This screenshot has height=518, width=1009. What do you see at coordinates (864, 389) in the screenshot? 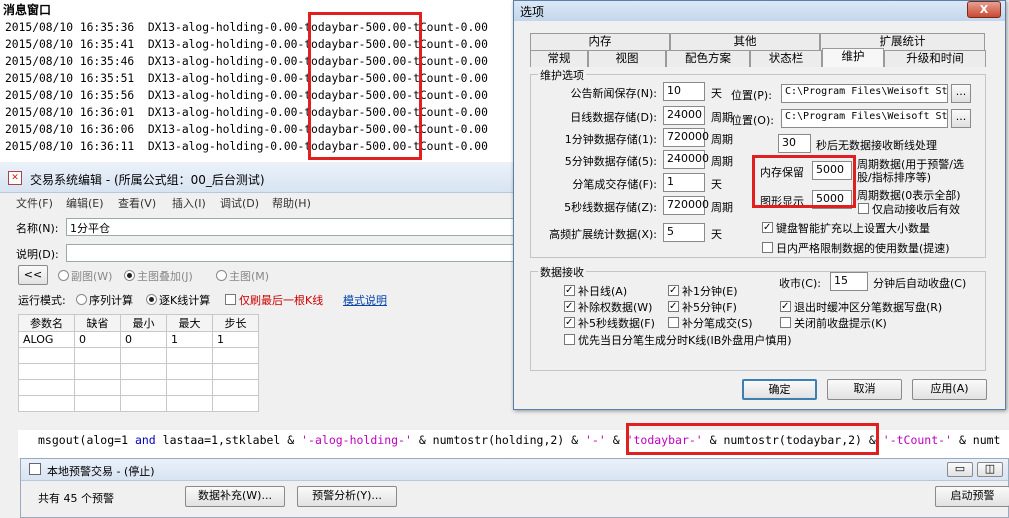
I see `cancel-button: 取消` at bounding box center [864, 389].